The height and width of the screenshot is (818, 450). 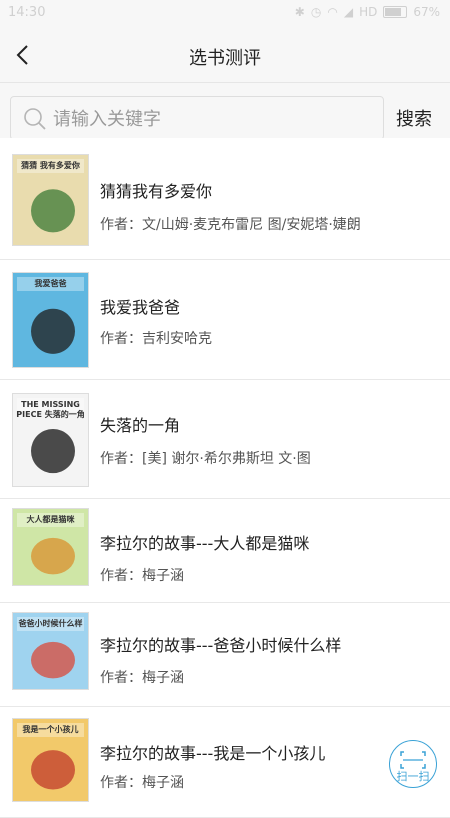 I want to click on book-cover-image: 爸爸小时候什么样, so click(x=50, y=651).